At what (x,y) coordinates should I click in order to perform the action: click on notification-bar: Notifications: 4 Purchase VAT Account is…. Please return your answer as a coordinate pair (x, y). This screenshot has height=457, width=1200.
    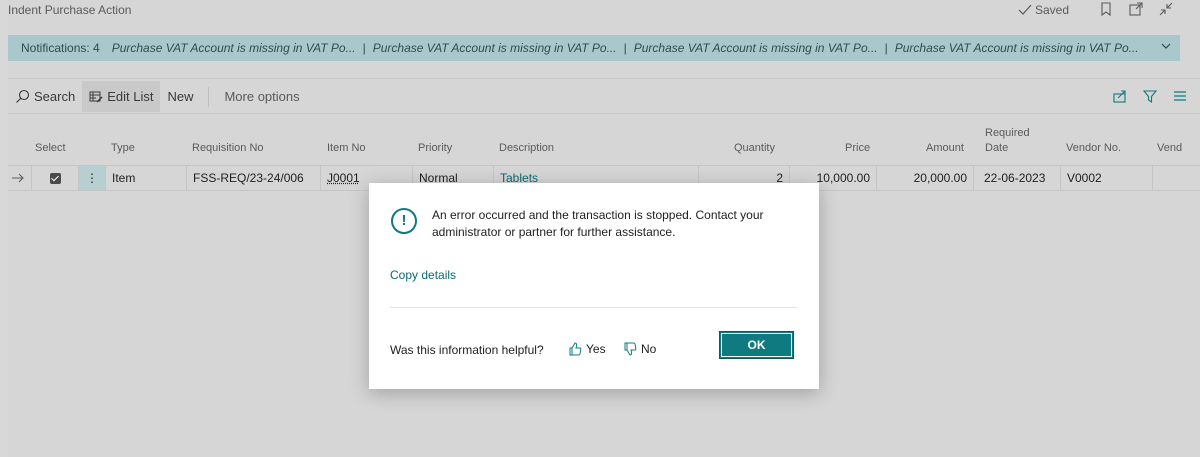
    Looking at the image, I should click on (594, 48).